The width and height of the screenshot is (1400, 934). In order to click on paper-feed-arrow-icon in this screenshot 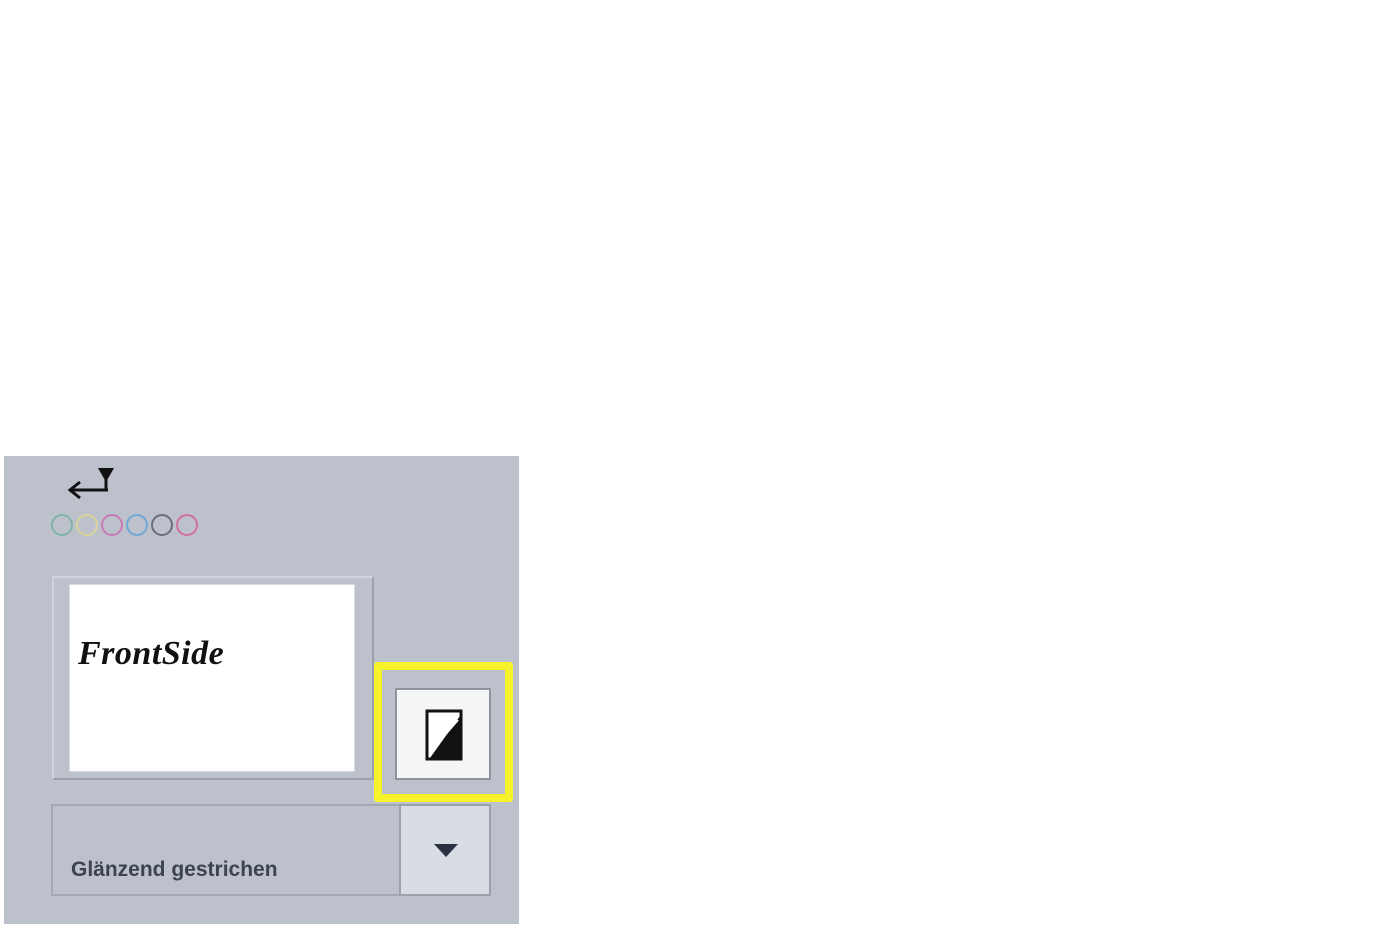, I will do `click(92, 482)`.